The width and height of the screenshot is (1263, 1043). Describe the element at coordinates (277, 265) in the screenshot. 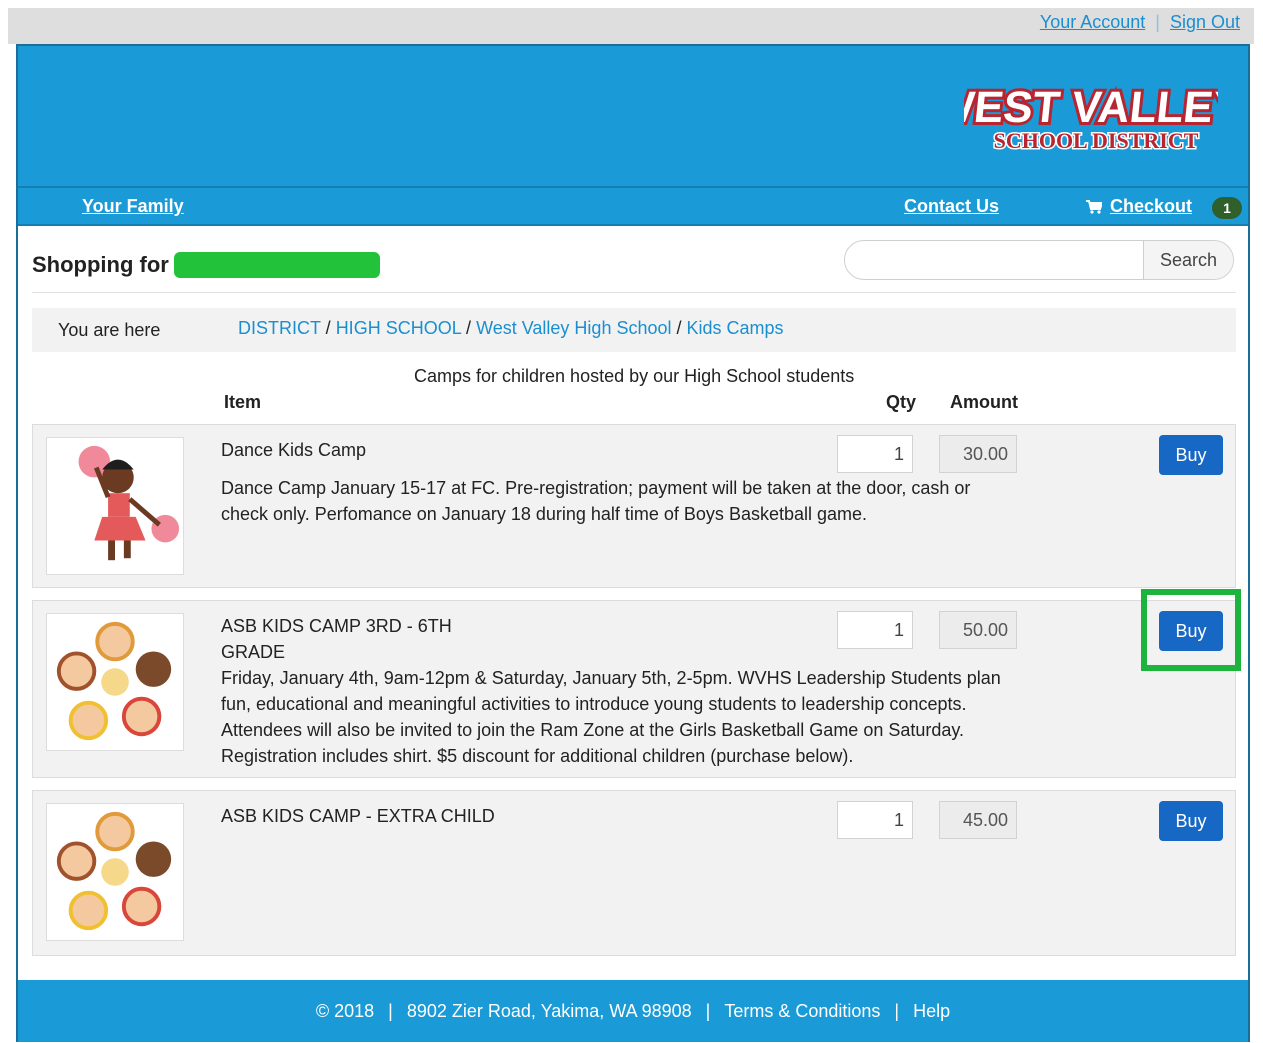

I see `redacted-name` at that location.